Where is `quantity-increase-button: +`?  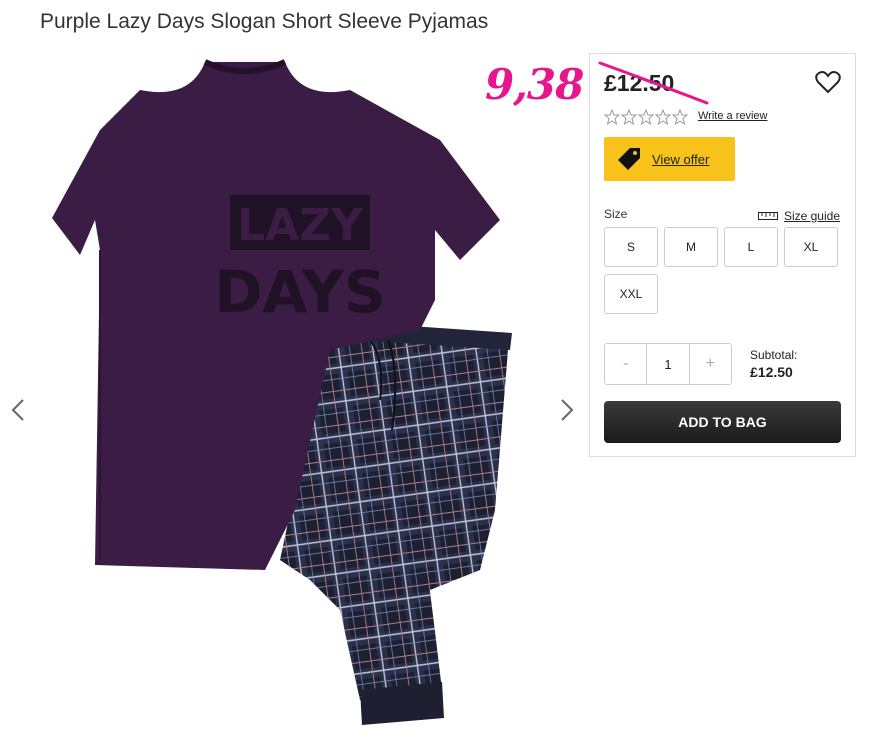
quantity-increase-button: + is located at coordinates (710, 364).